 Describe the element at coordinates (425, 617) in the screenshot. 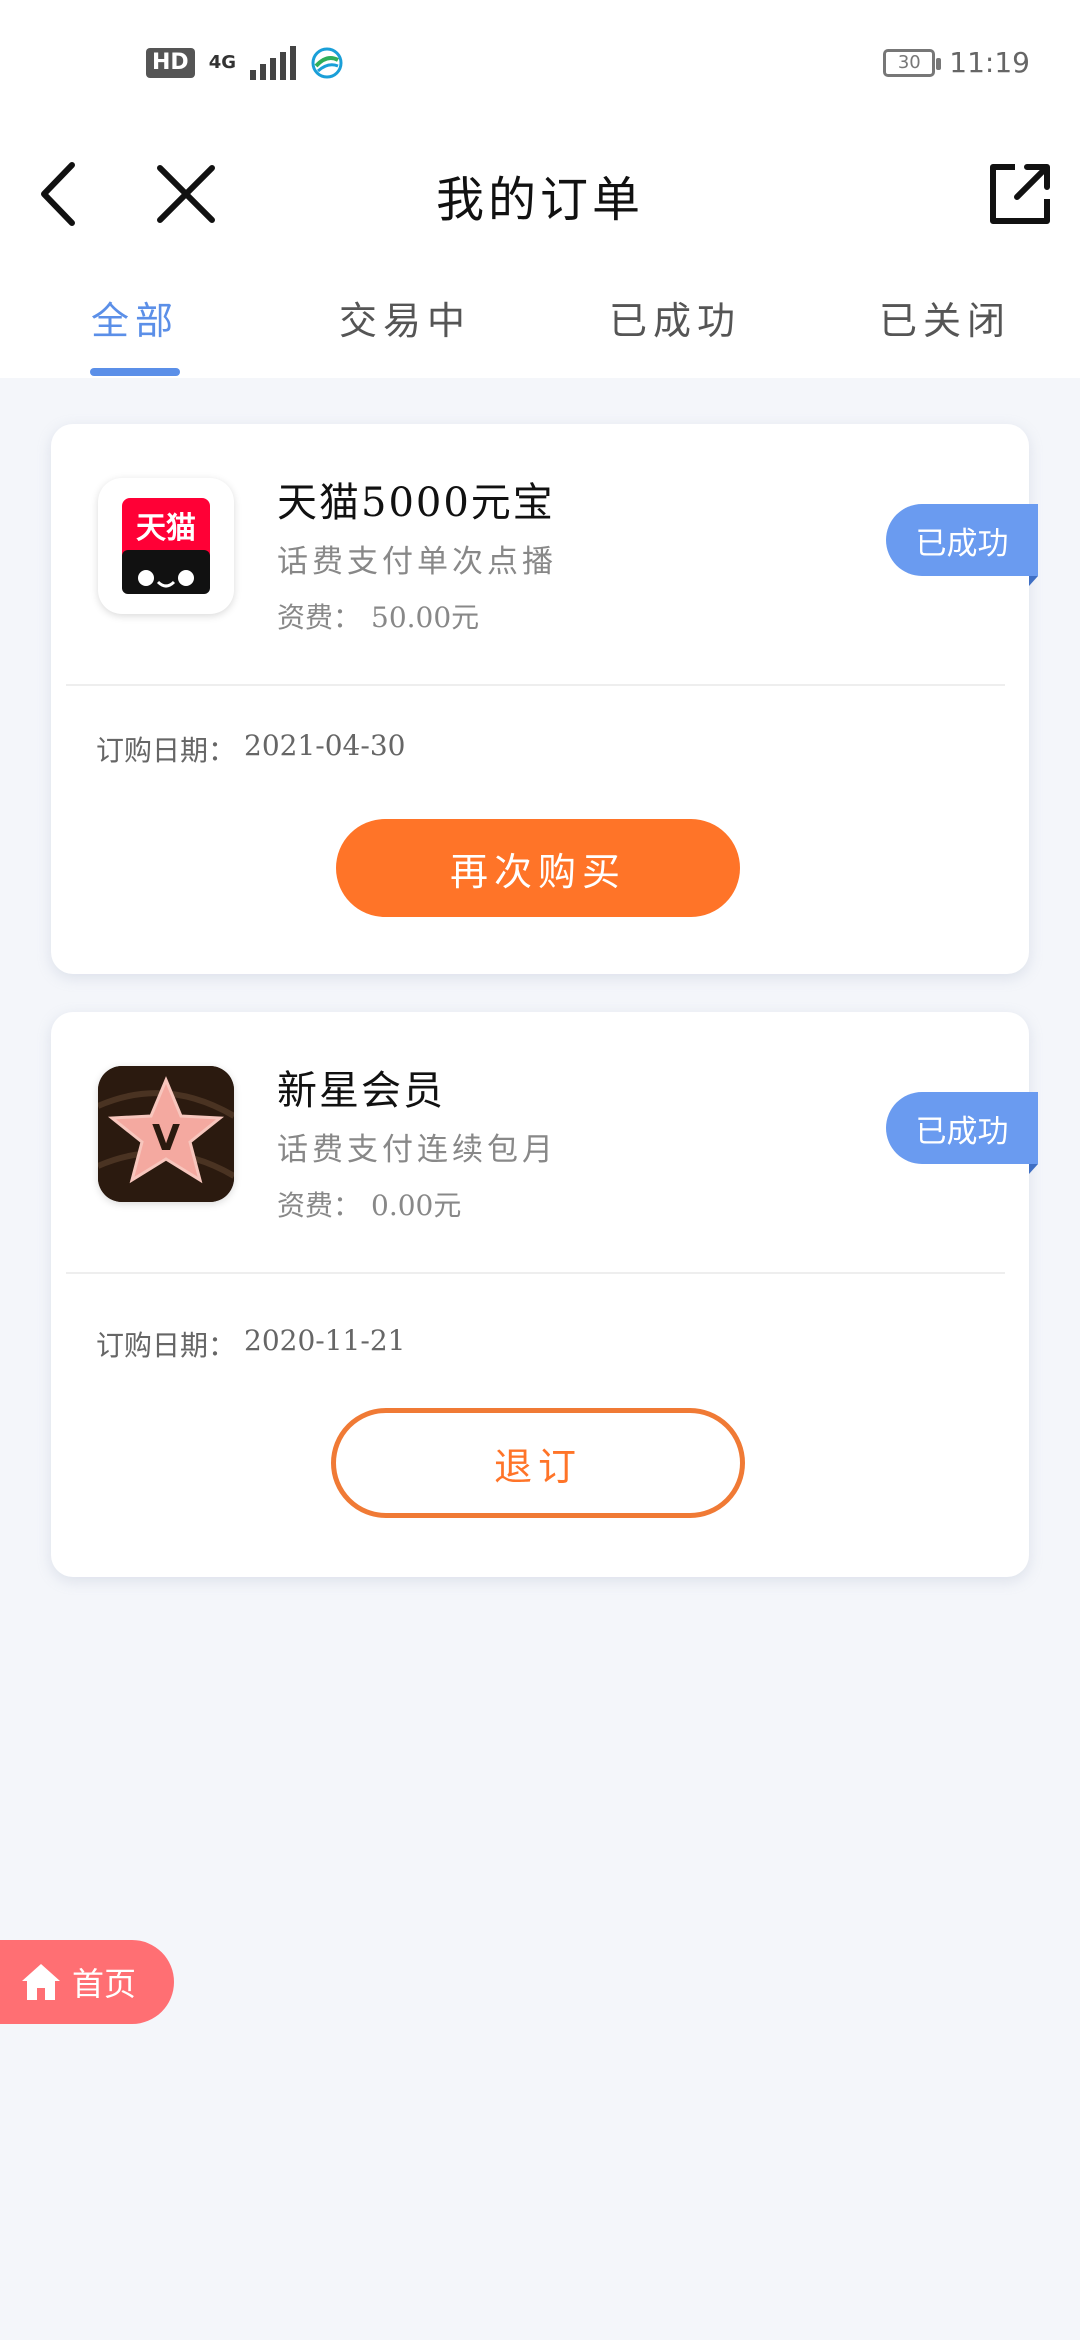

I see `fee-value: 50.00元` at that location.